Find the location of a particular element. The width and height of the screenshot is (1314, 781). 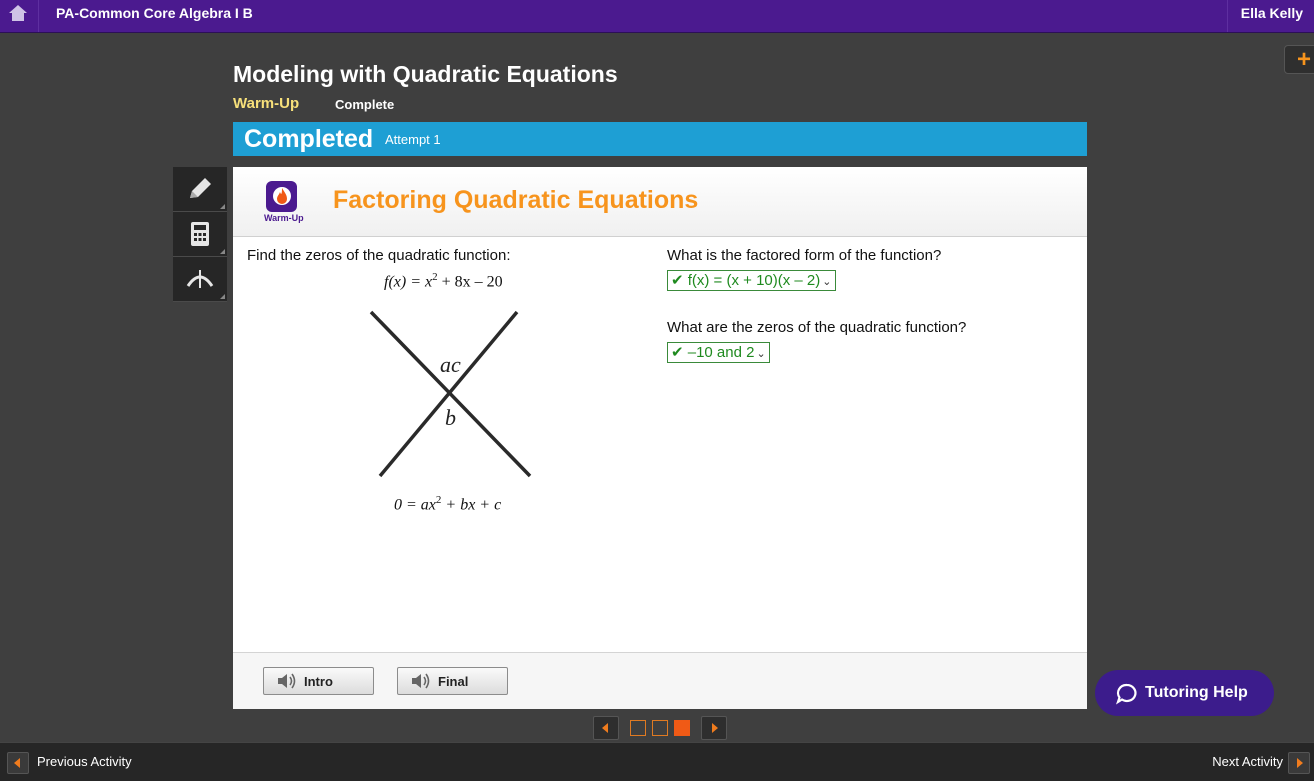

equation-rhs: + bx + c is located at coordinates (471, 505).